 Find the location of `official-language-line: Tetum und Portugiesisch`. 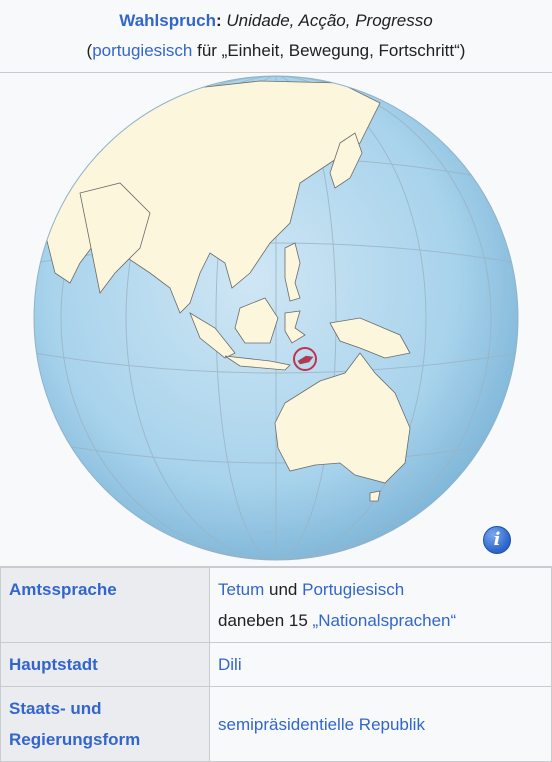

official-language-line: Tetum und Portugiesisch is located at coordinates (380, 589).